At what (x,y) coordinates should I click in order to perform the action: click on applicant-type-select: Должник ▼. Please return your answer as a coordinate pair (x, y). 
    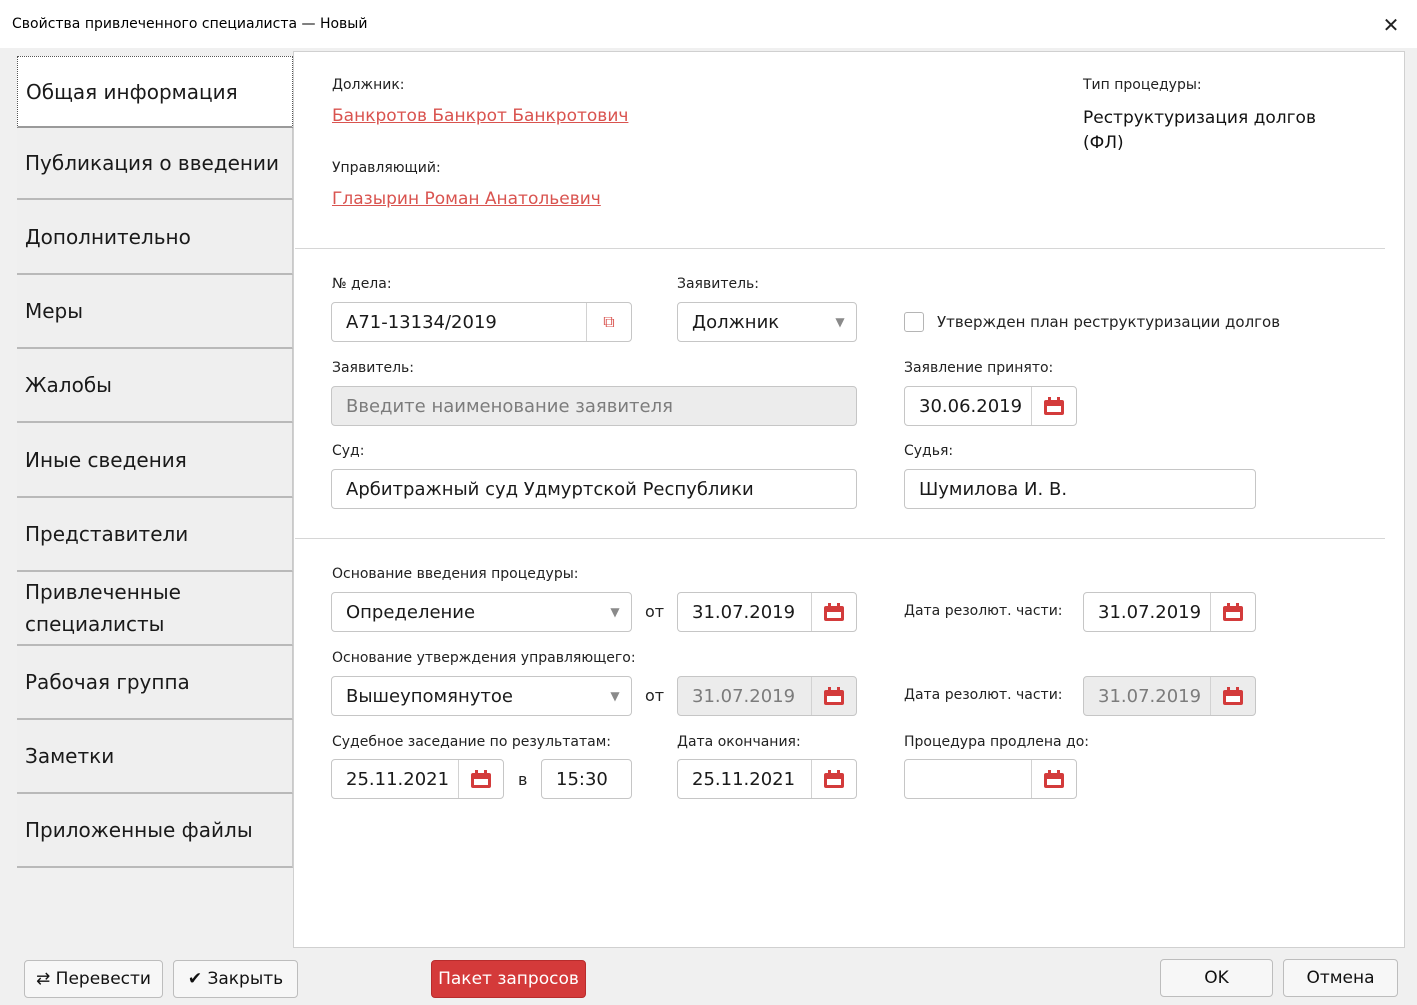
    Looking at the image, I should click on (767, 322).